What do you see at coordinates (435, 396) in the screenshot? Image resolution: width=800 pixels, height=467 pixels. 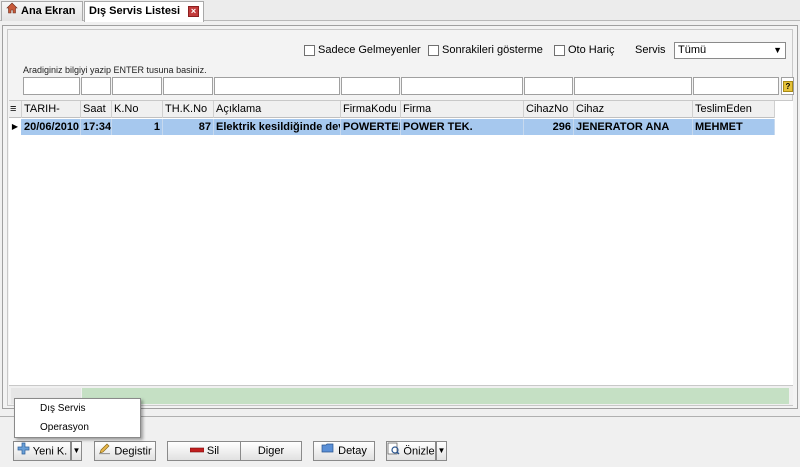 I see `scroll-track` at bounding box center [435, 396].